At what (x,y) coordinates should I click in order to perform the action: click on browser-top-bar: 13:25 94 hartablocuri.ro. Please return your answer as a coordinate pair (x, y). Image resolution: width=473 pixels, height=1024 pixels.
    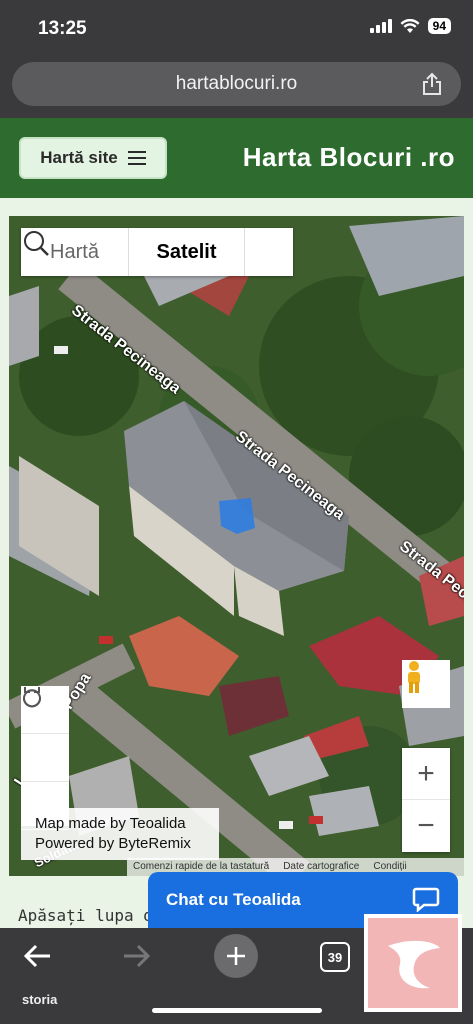
    Looking at the image, I should click on (236, 59).